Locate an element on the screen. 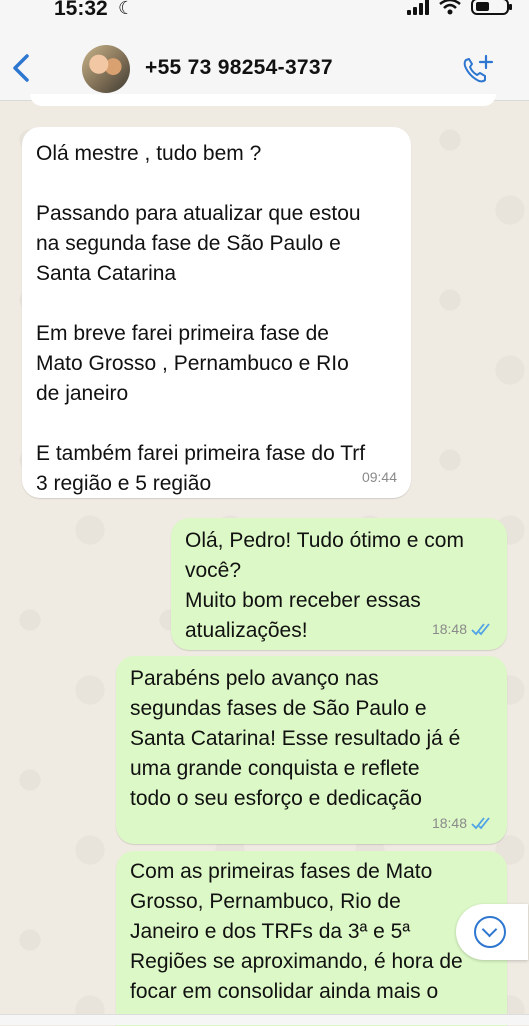 The height and width of the screenshot is (1026, 529). scroll-to-bottom-button is located at coordinates (492, 932).